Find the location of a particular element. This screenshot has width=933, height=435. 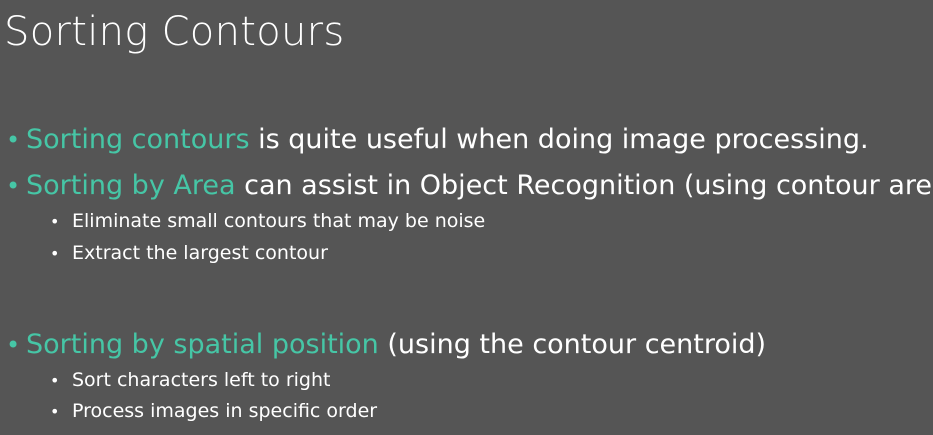

subbullet-sort-characters: • Sort characters left to right is located at coordinates (190, 380).